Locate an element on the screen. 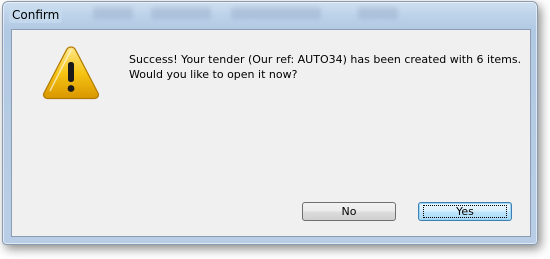 This screenshot has height=259, width=550. title-bar: Confirm is located at coordinates (270, 15).